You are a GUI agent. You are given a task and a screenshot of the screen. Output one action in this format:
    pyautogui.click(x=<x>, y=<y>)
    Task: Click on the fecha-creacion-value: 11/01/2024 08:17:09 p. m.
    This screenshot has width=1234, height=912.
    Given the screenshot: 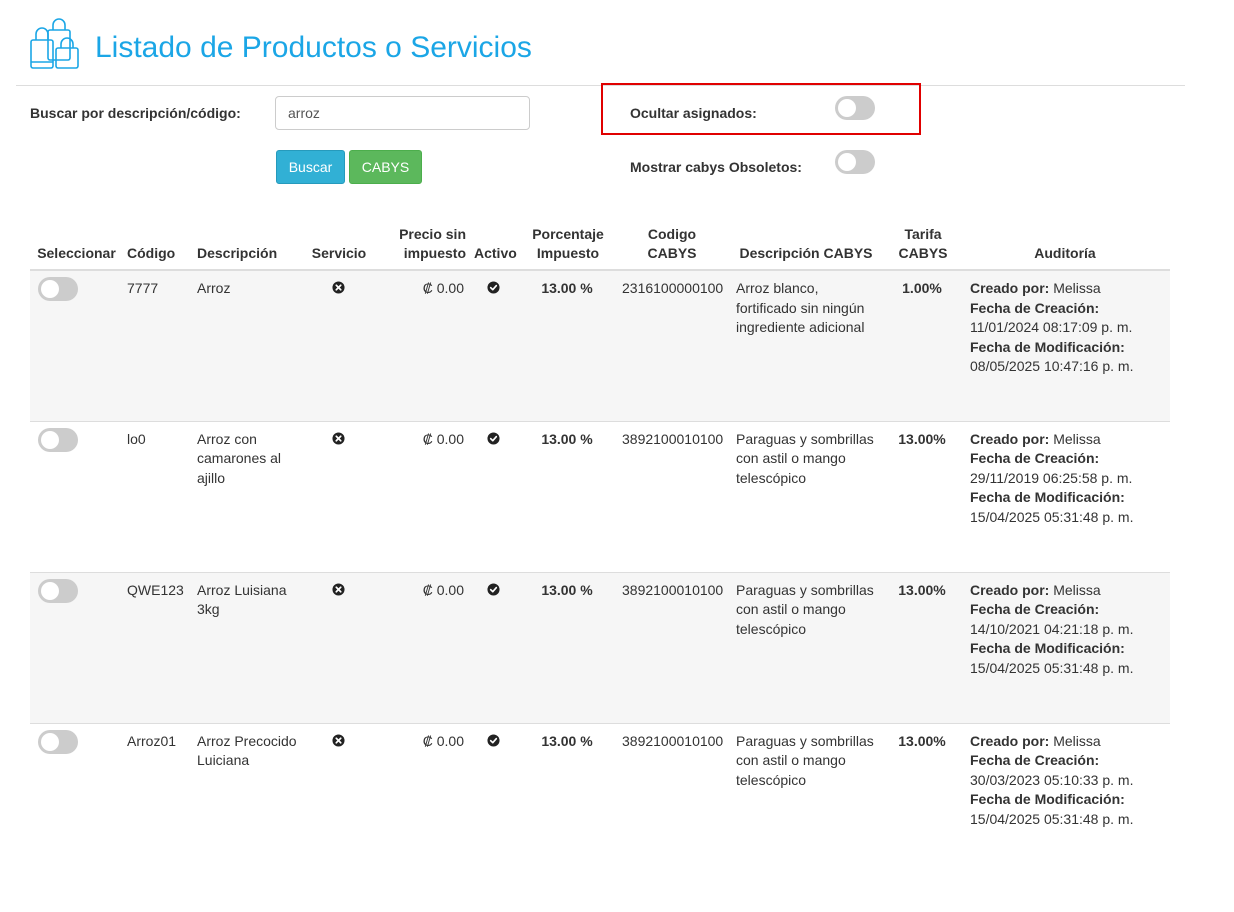 What is the action you would take?
    pyautogui.click(x=1051, y=327)
    